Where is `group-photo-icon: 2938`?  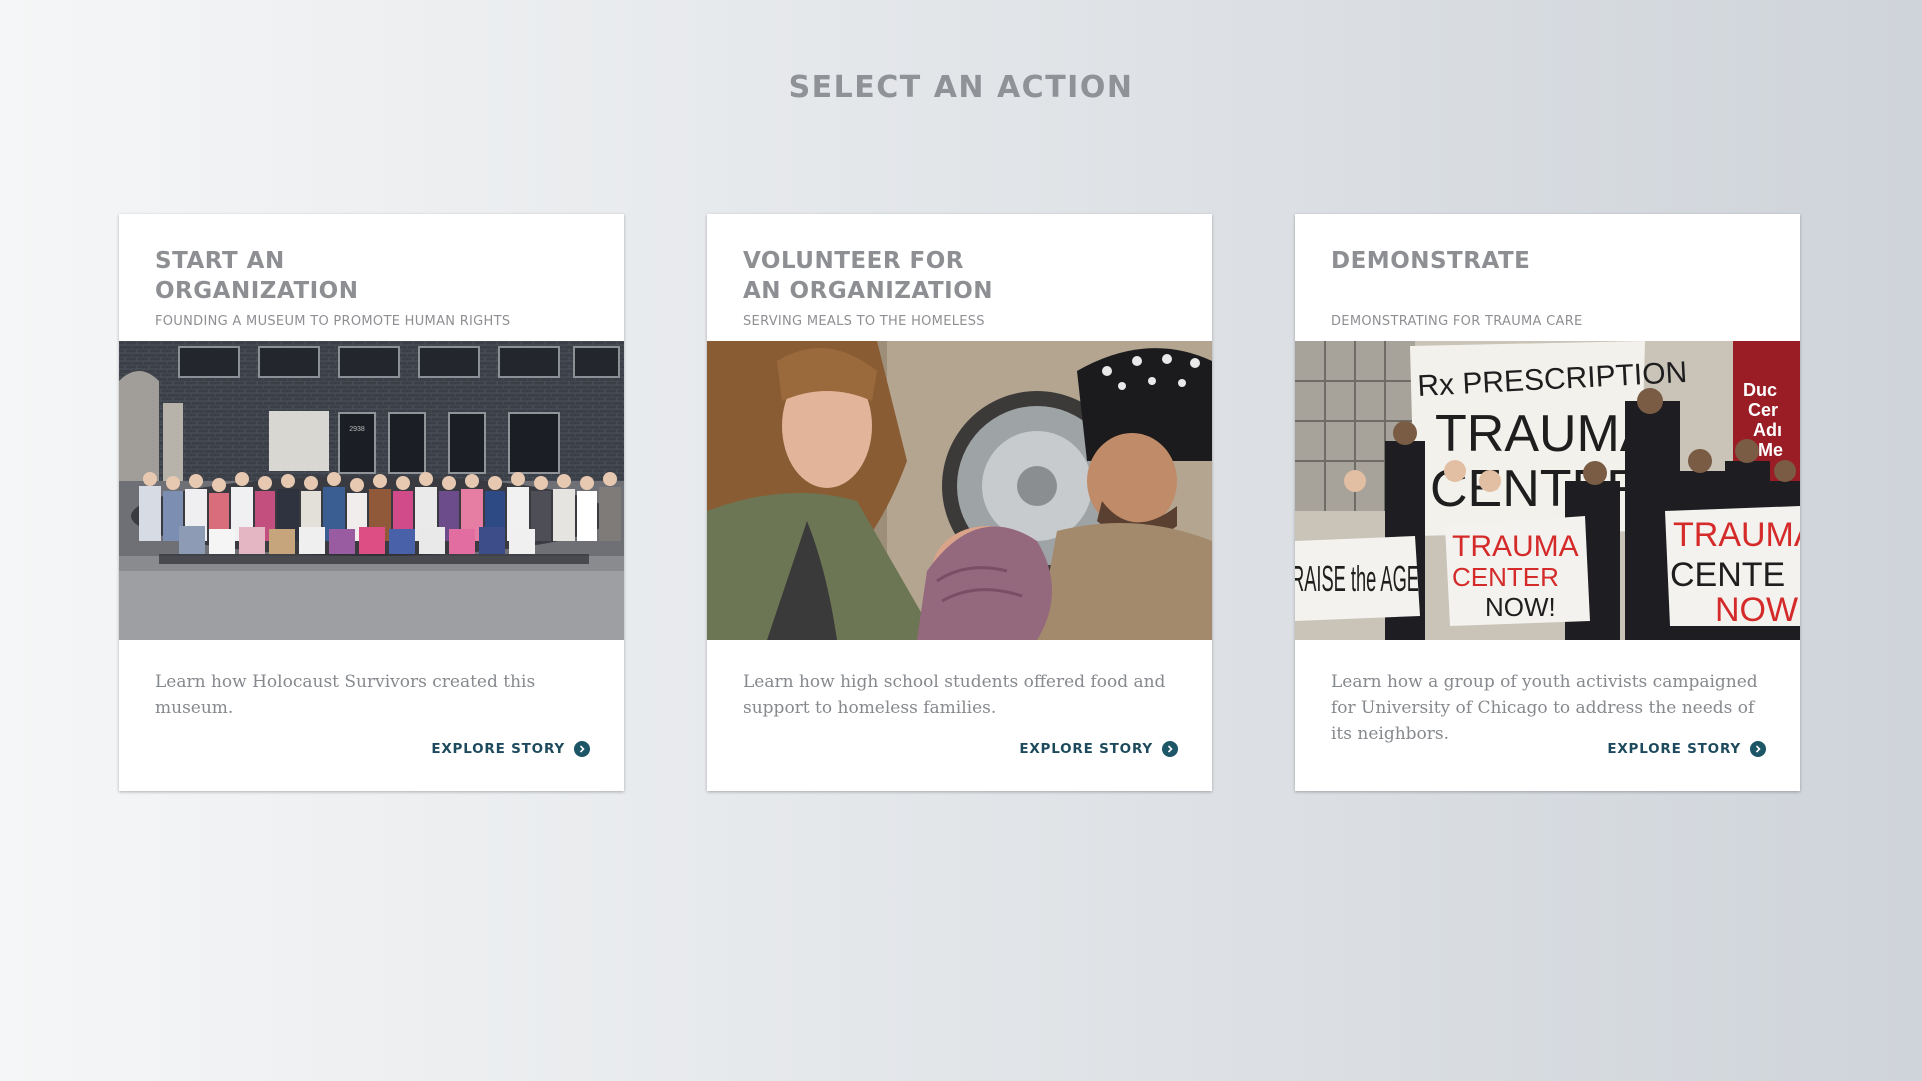
group-photo-icon: 2938 is located at coordinates (371, 490).